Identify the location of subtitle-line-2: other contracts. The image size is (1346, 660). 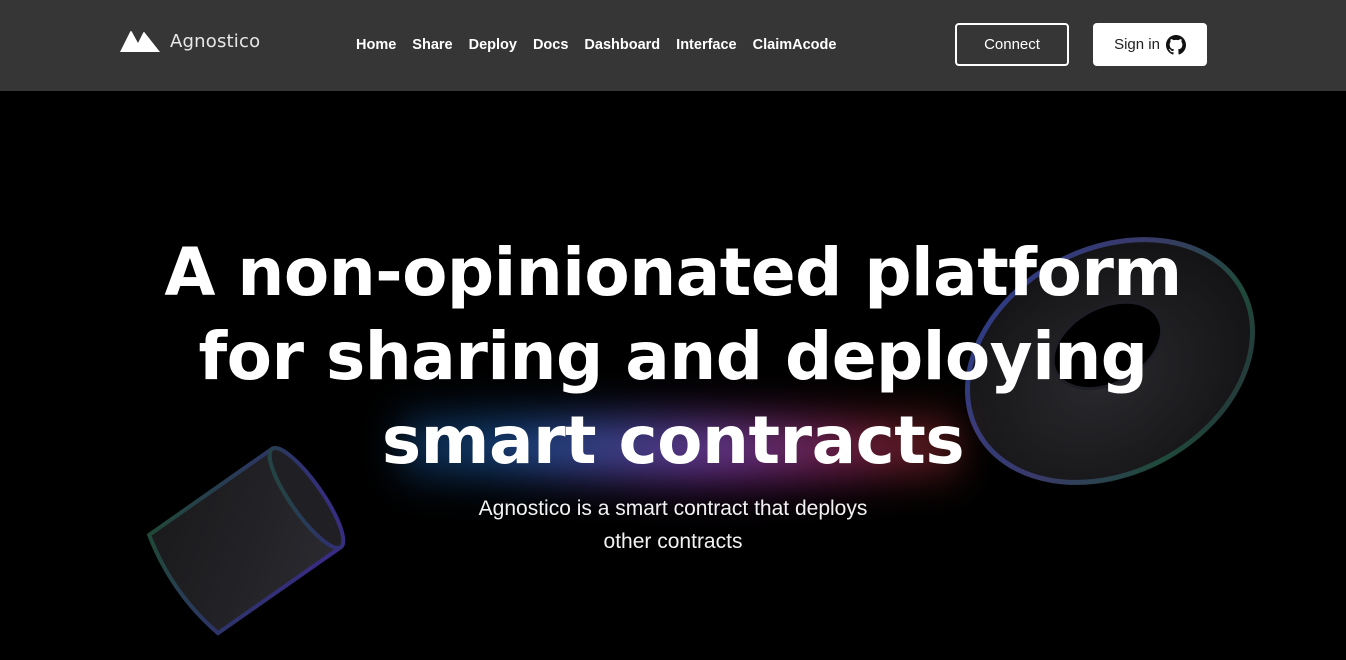
(673, 541).